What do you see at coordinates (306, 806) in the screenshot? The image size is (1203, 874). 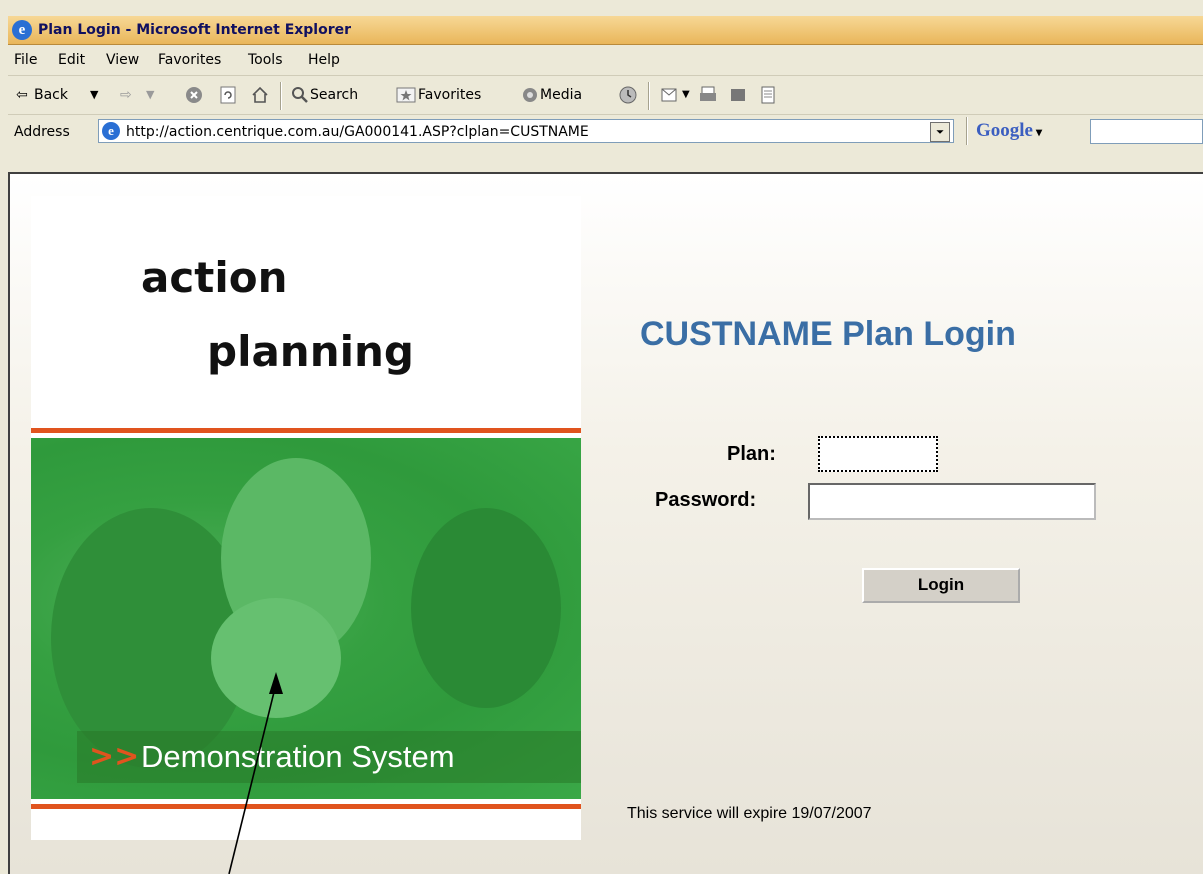 I see `accent-line-bottom` at bounding box center [306, 806].